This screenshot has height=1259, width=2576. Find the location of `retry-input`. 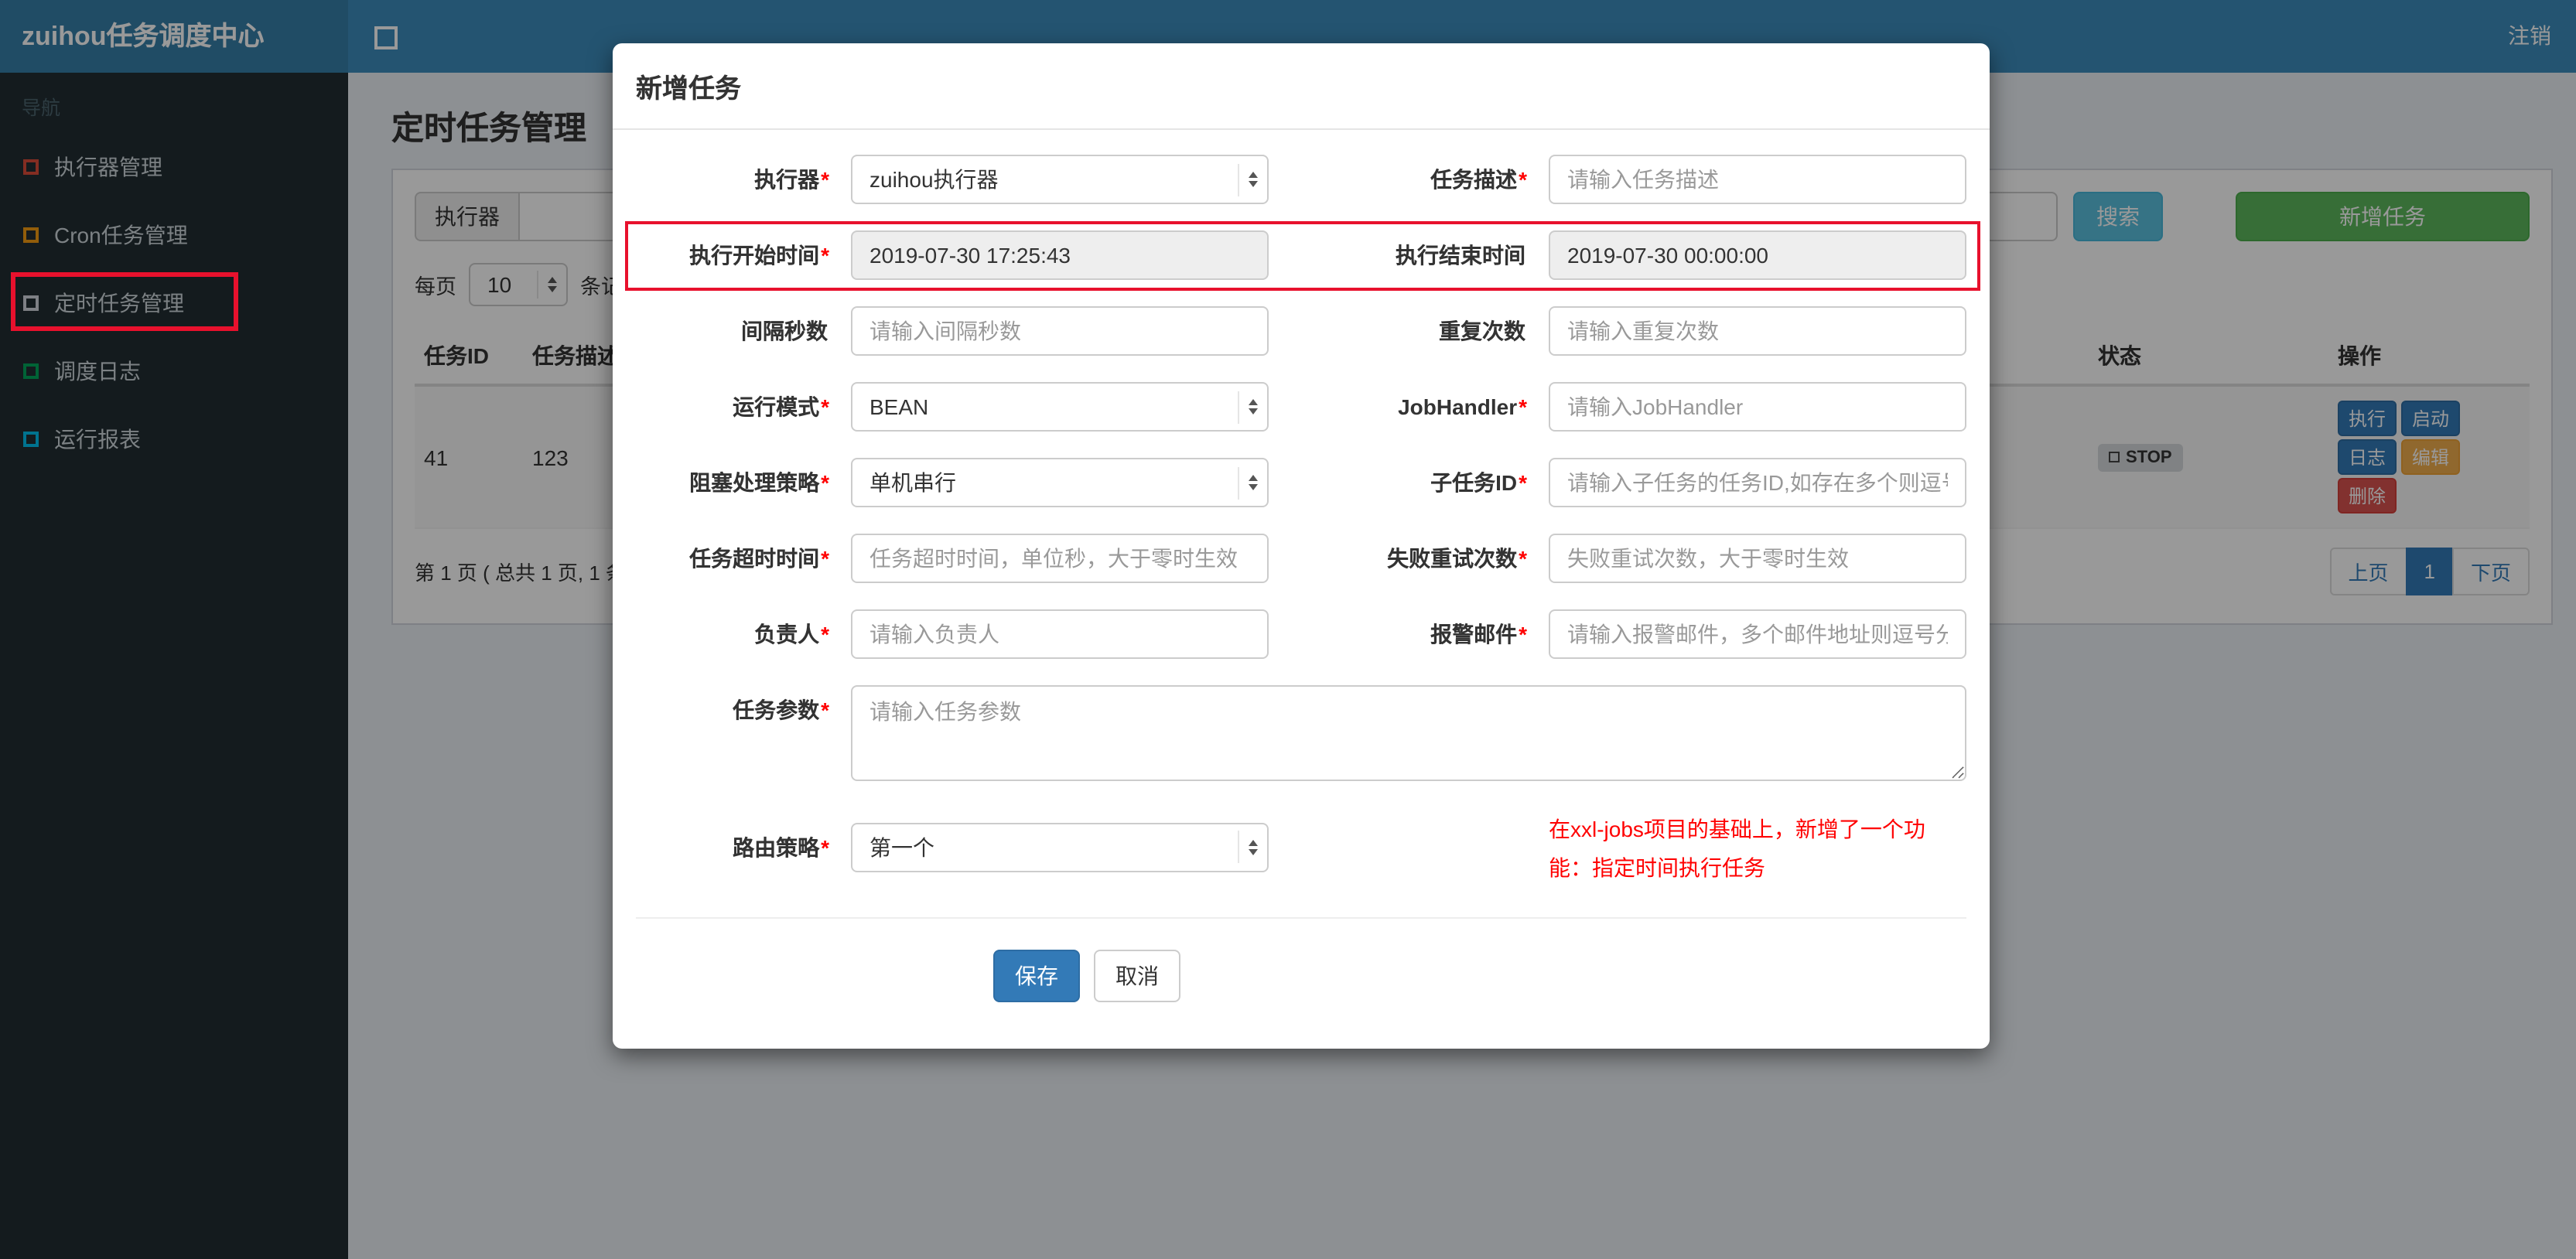

retry-input is located at coordinates (1757, 558).